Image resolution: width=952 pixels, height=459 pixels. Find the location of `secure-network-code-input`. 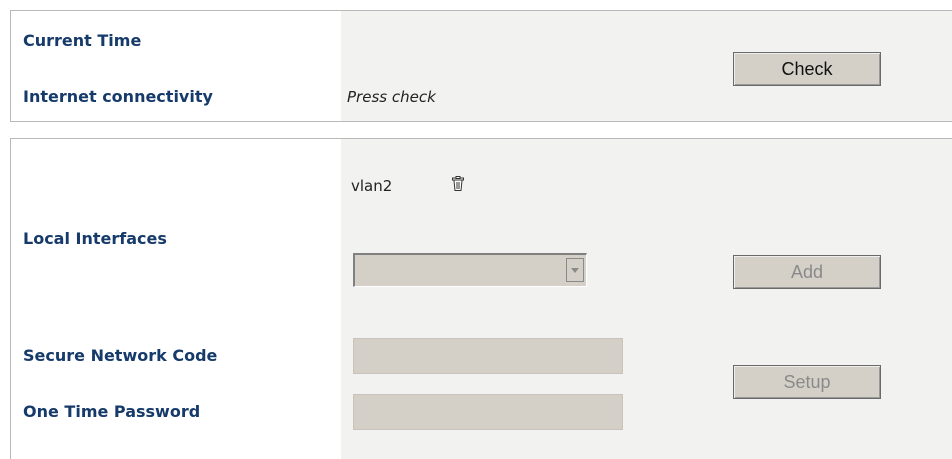

secure-network-code-input is located at coordinates (488, 356).